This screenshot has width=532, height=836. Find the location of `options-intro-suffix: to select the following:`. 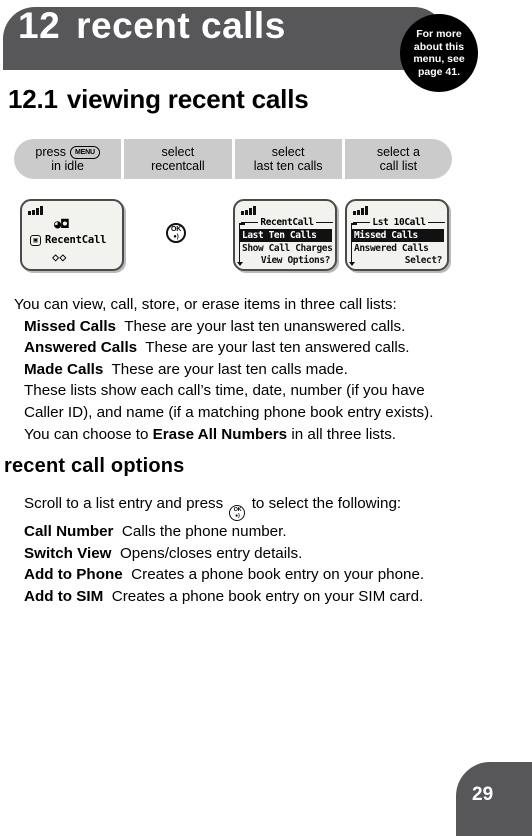

options-intro-suffix: to select the following: is located at coordinates (326, 503).